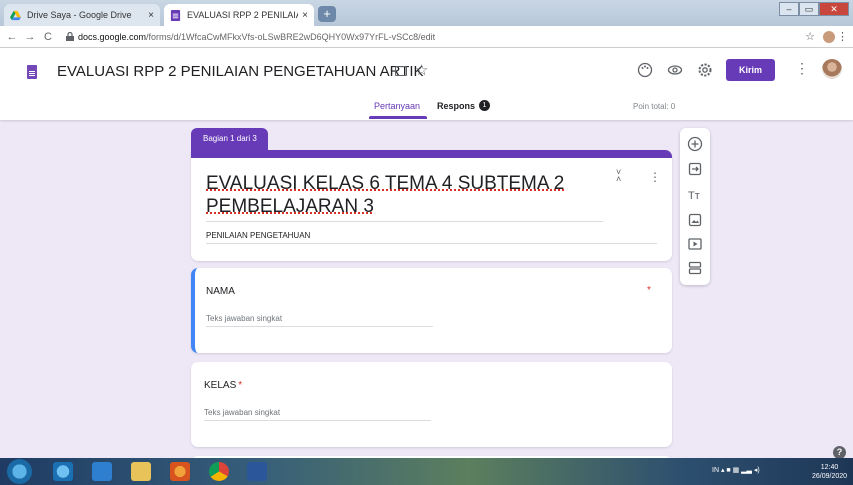  Describe the element at coordinates (810, 36) in the screenshot. I see `bookmark-star-icon: ☆` at that location.